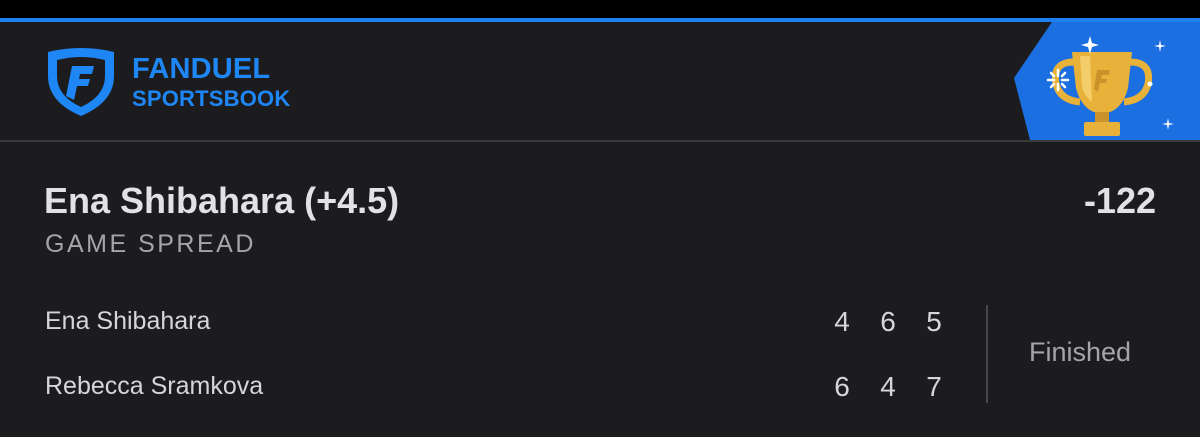  What do you see at coordinates (600, 141) in the screenshot?
I see `header-divider` at bounding box center [600, 141].